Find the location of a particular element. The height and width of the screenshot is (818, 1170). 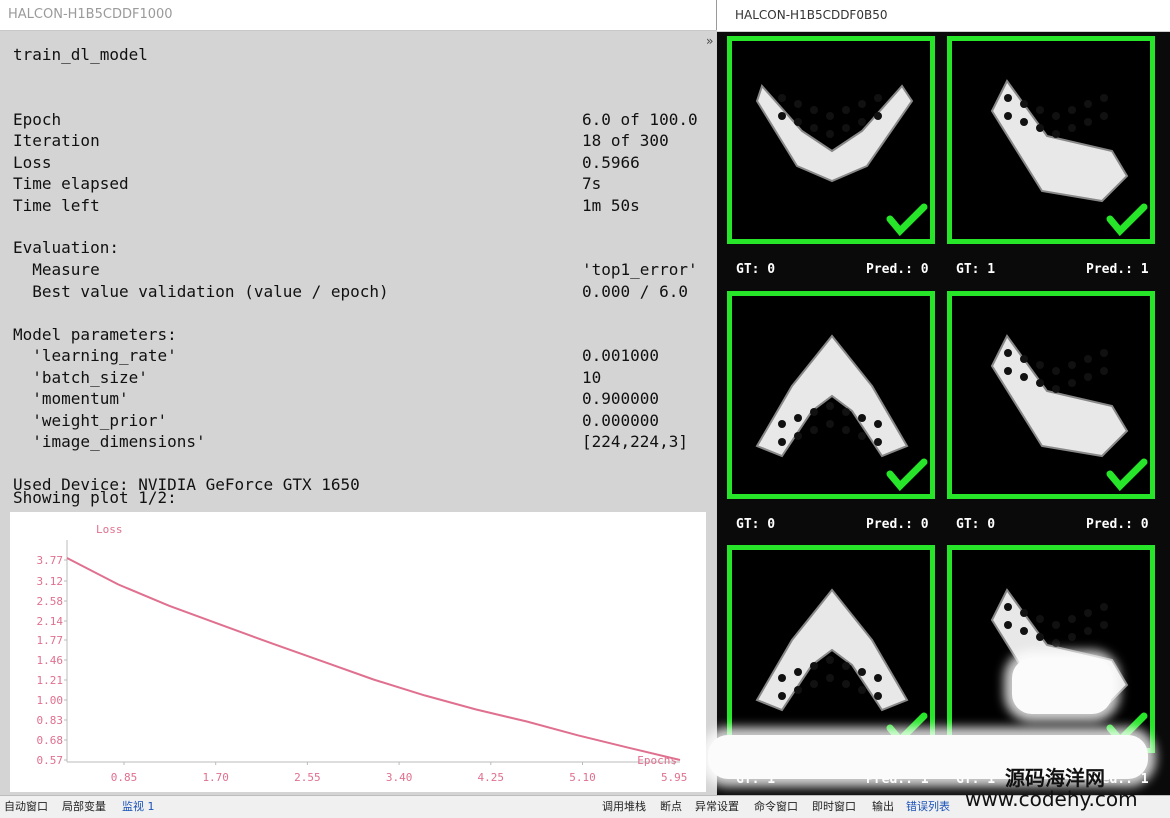

gt-label: GT: 1 is located at coordinates (976, 269).